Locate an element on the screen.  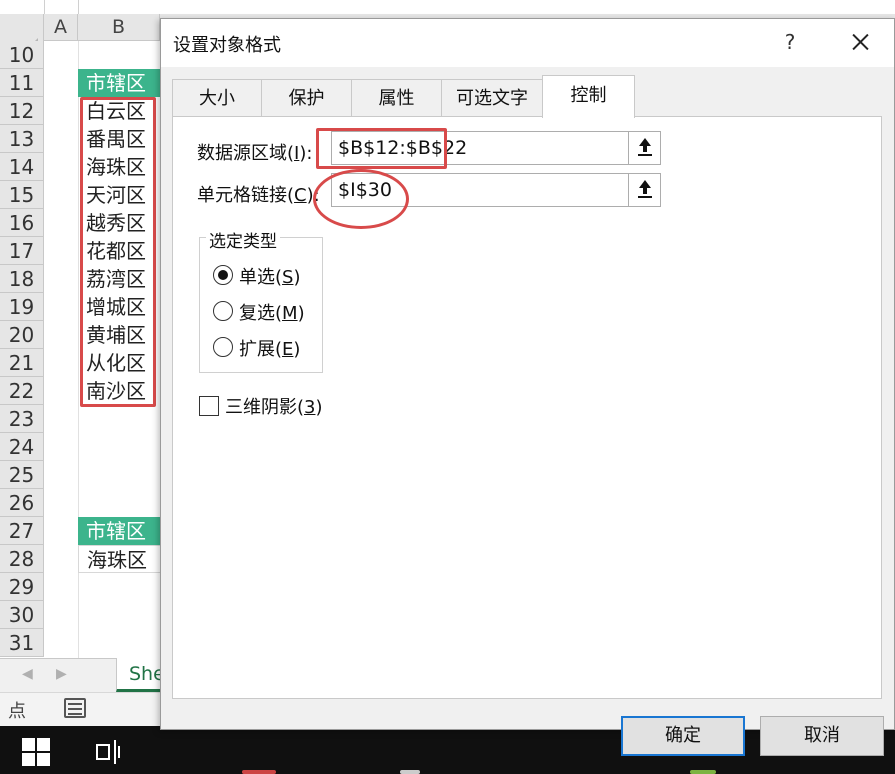
row-header: 13 is located at coordinates (22, 139).